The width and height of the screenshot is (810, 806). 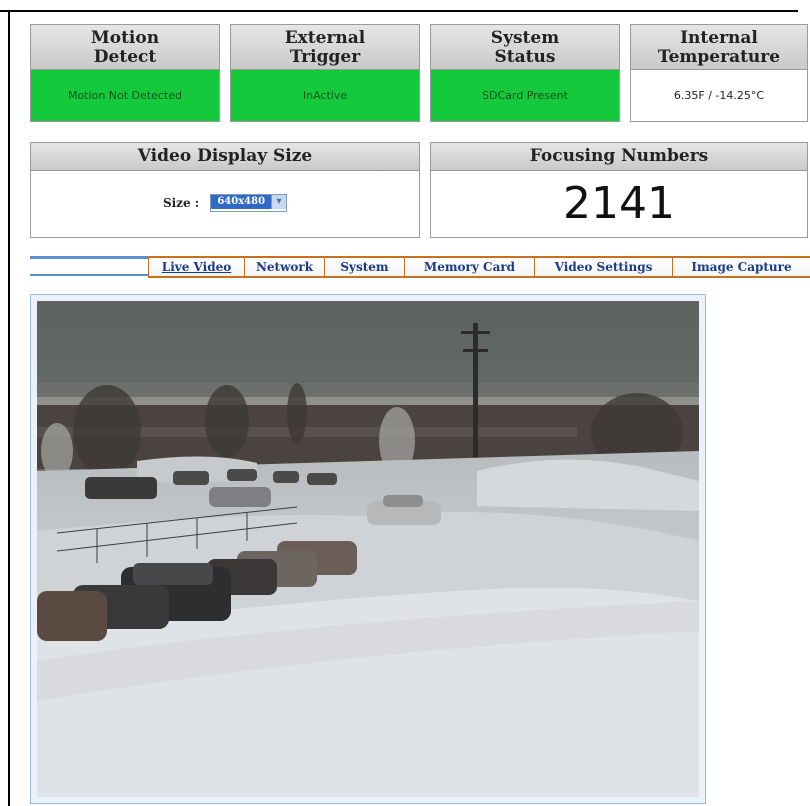 I want to click on video-display-size-panel: Video Display Size Size : 640x480 ▾, so click(x=225, y=190).